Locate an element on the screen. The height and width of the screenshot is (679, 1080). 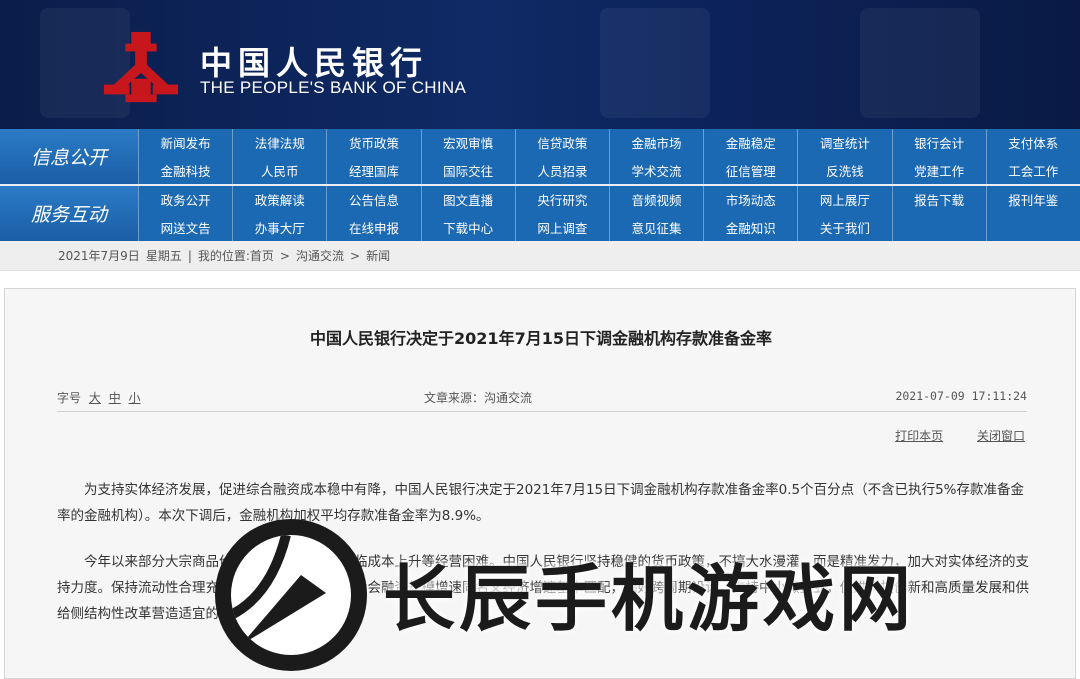
nav-item: 调查统计 is located at coordinates (844, 143).